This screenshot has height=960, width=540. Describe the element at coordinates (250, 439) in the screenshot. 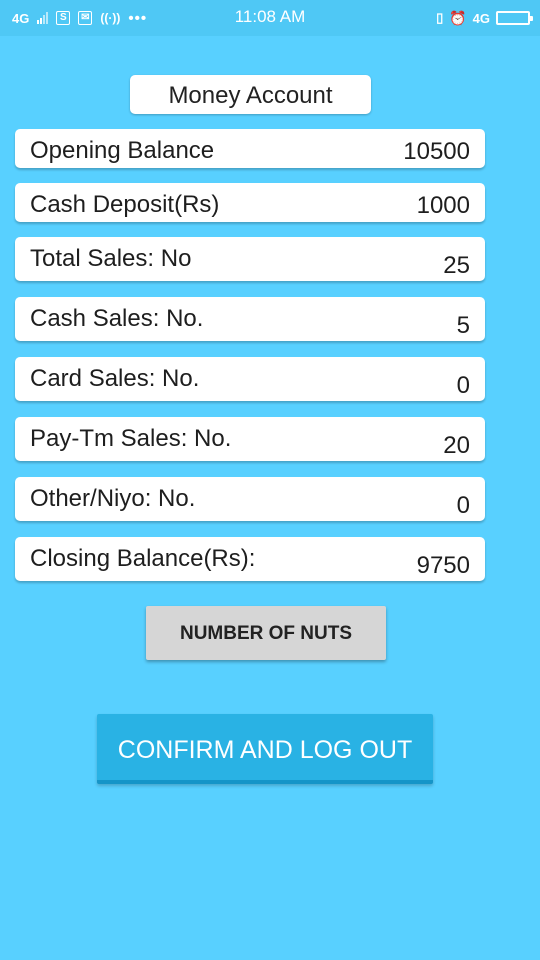

I see `paytm-sales-row: Pay-Tm Sales: No. 20` at that location.